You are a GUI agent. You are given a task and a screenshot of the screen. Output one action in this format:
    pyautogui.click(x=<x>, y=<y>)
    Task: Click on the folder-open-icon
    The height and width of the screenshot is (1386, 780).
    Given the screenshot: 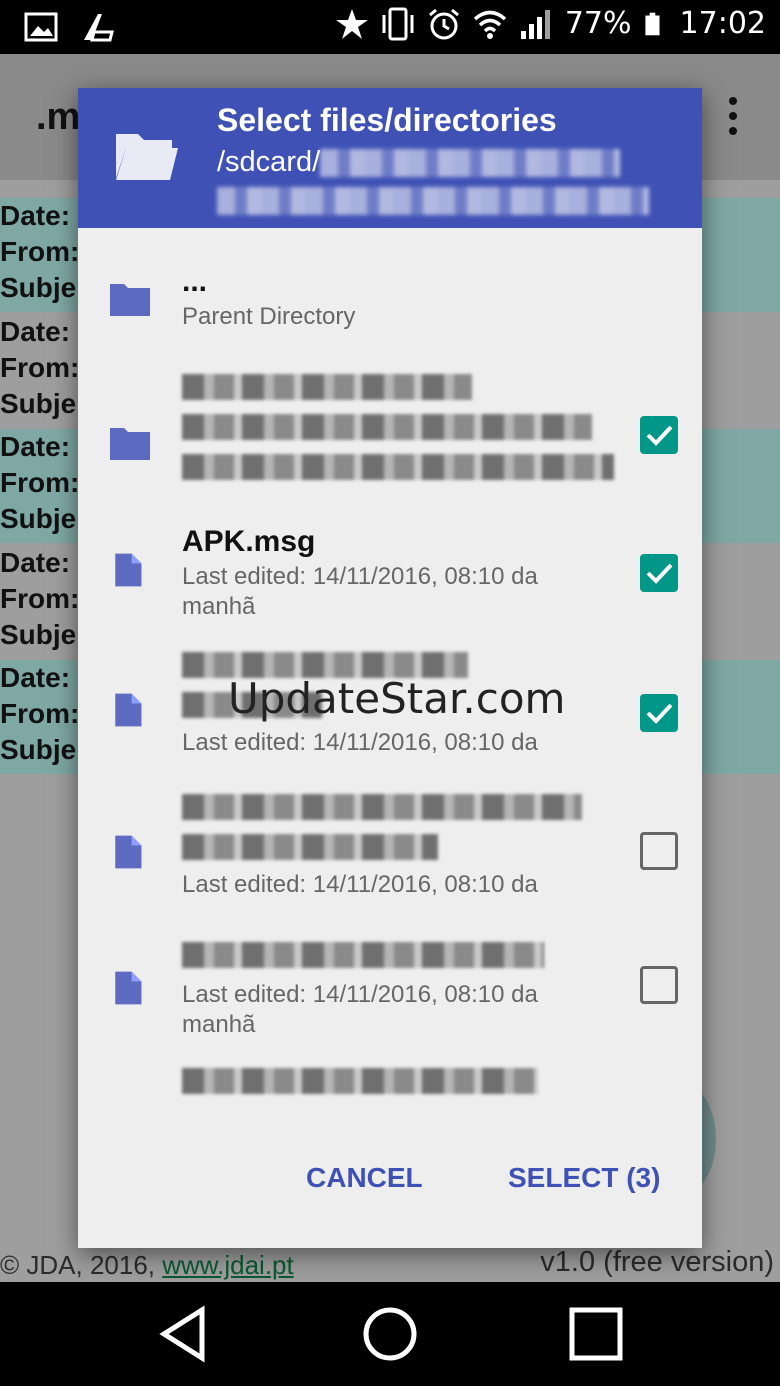 What is the action you would take?
    pyautogui.click(x=147, y=157)
    